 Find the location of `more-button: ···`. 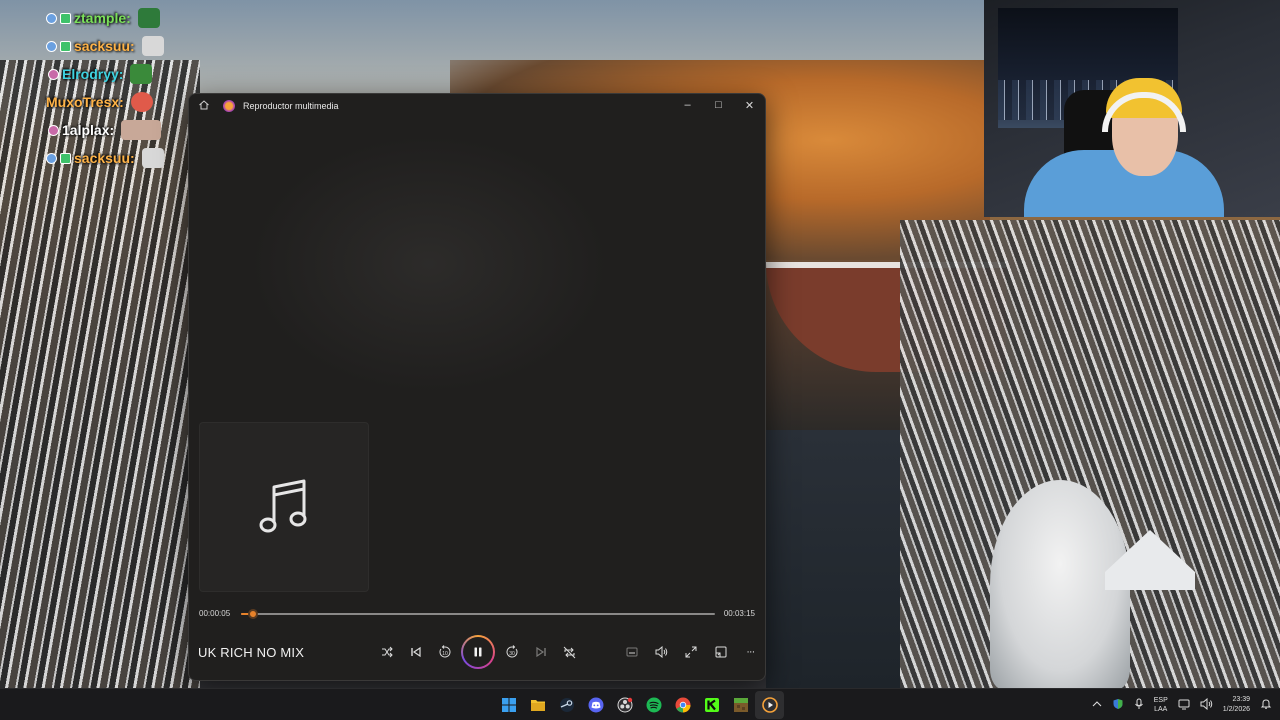

more-button: ··· is located at coordinates (751, 652).